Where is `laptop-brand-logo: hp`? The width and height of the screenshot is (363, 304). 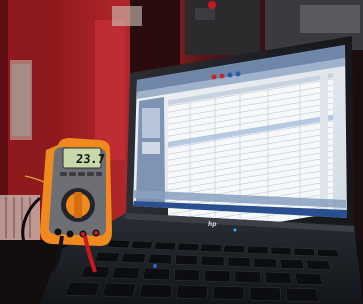
laptop-brand-logo: hp is located at coordinates (212, 224).